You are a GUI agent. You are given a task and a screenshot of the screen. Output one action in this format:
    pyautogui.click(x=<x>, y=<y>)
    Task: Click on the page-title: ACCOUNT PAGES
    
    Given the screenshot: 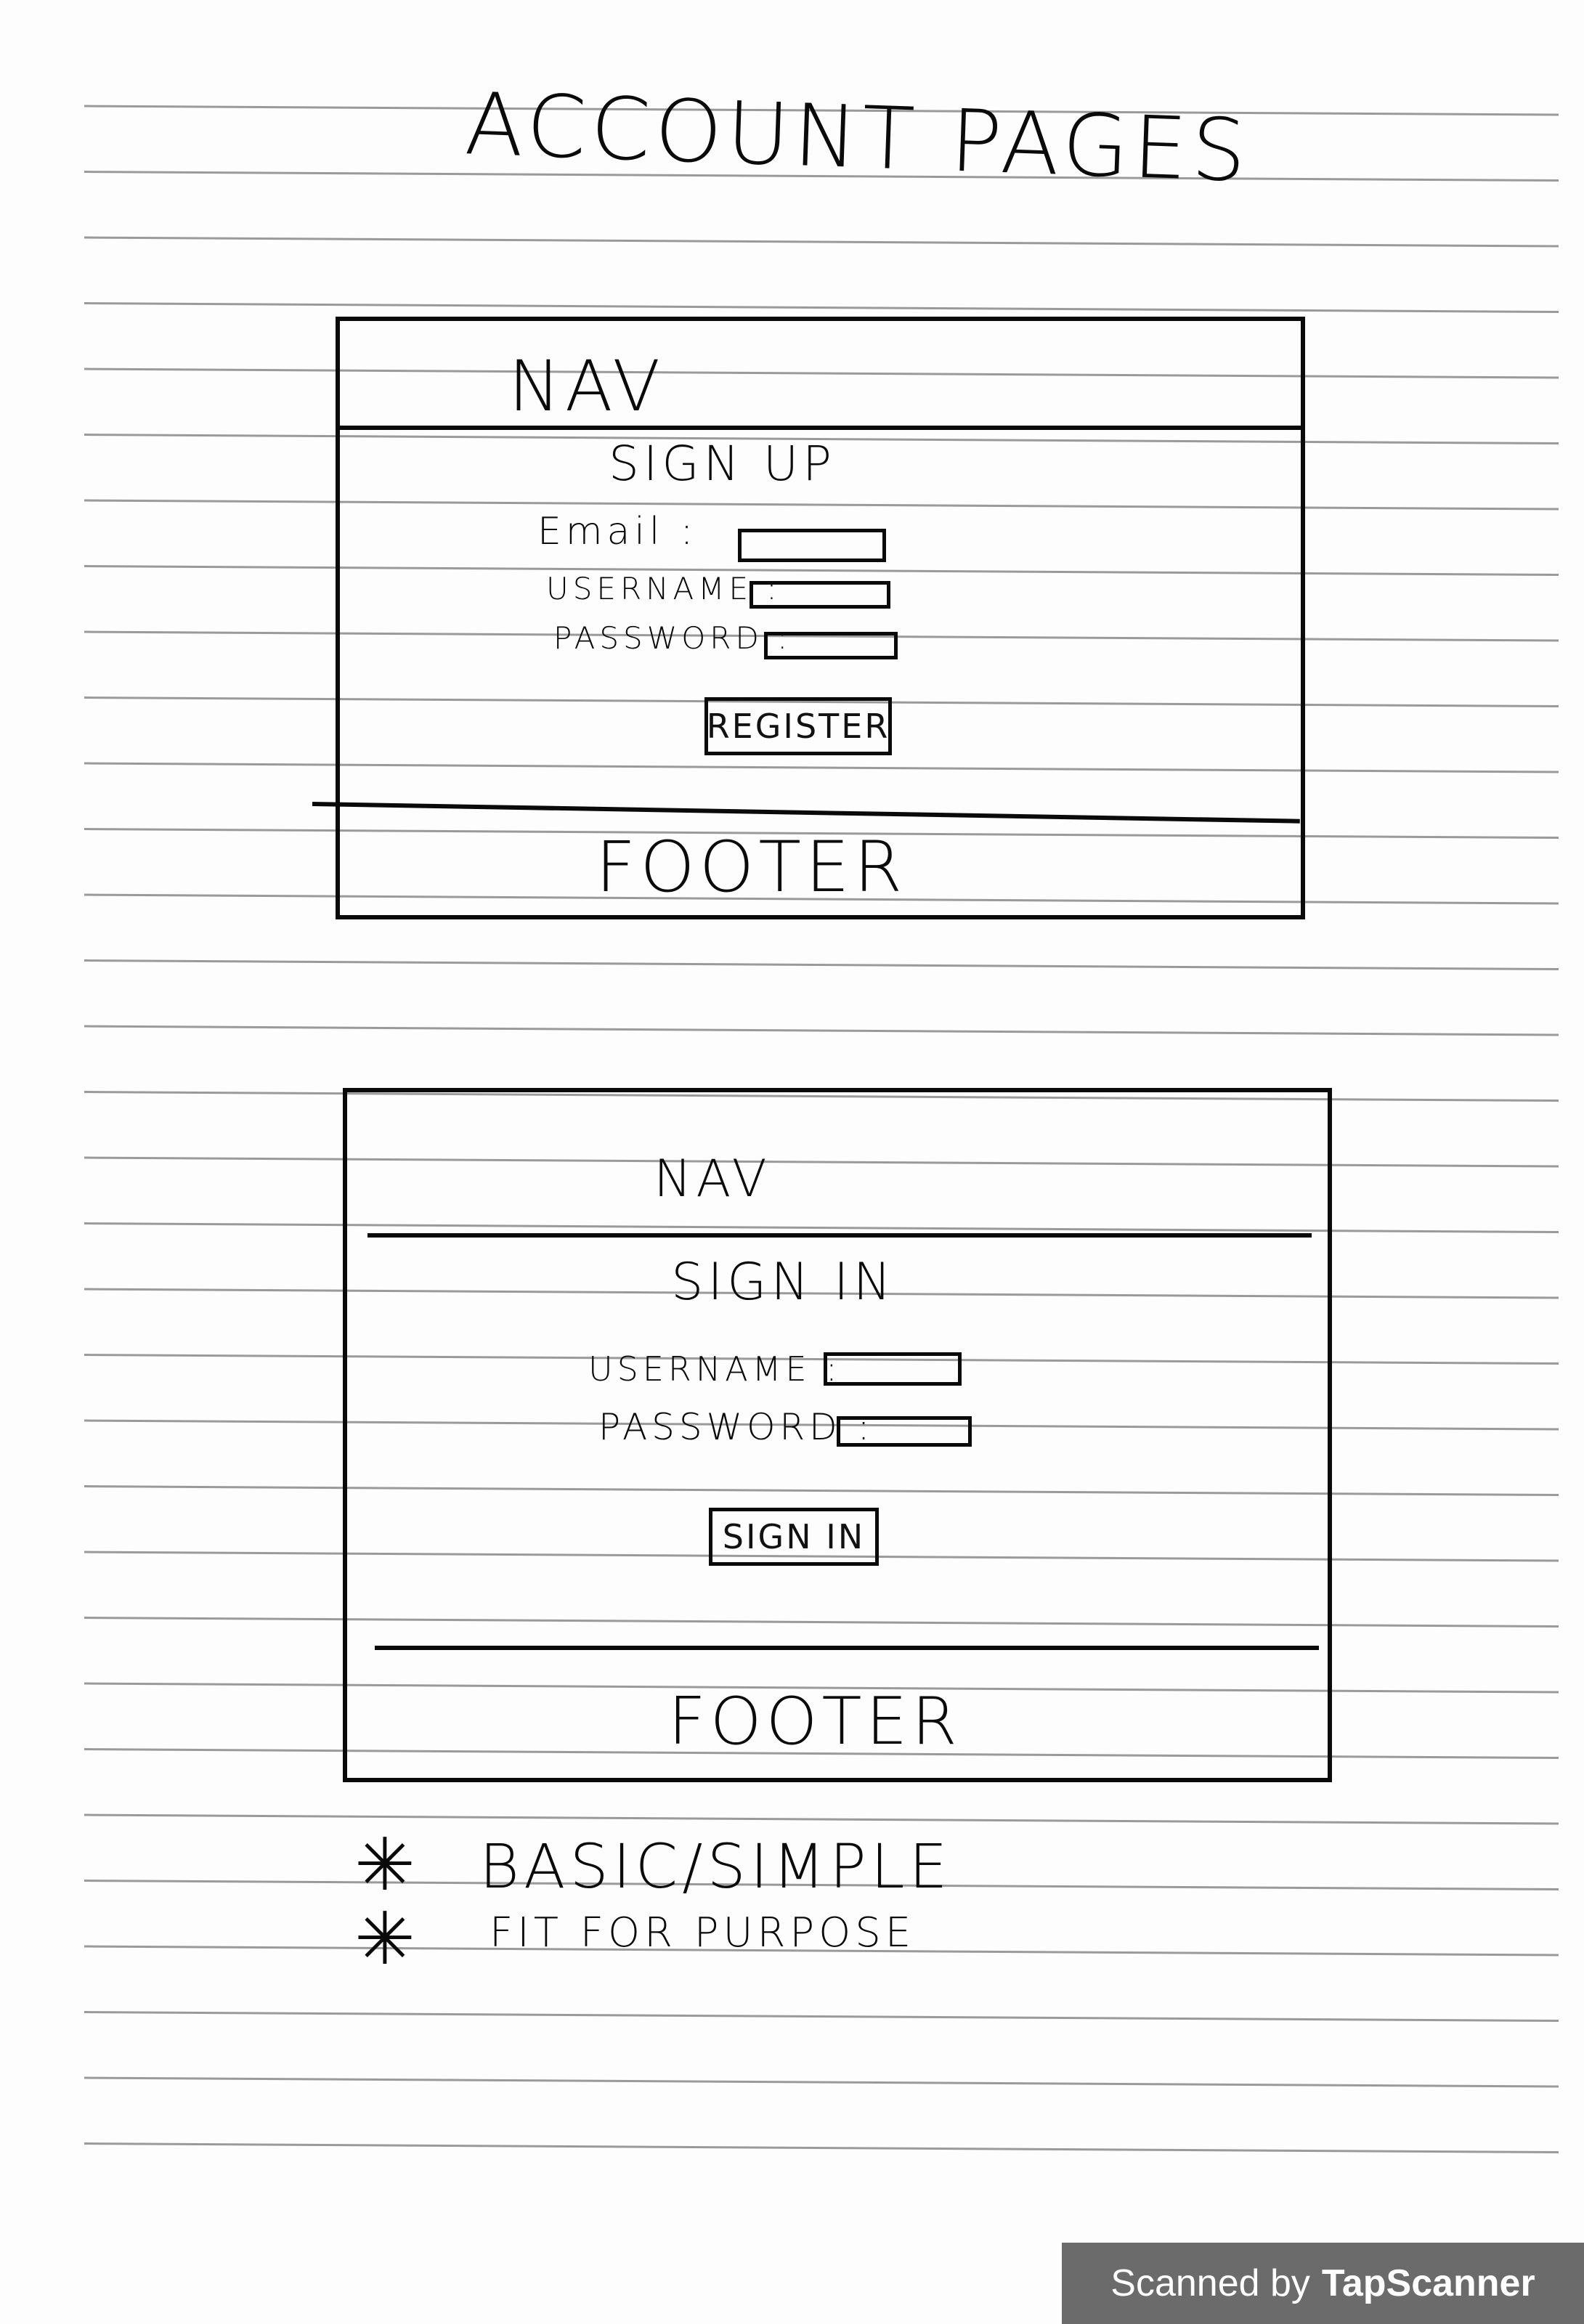 What is the action you would take?
    pyautogui.click(x=857, y=137)
    